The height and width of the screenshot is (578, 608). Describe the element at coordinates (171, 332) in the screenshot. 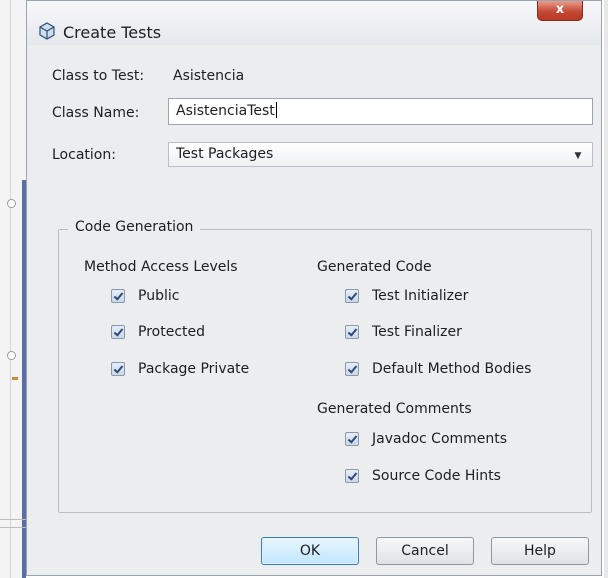

I see `checkbox-label: Protected` at that location.